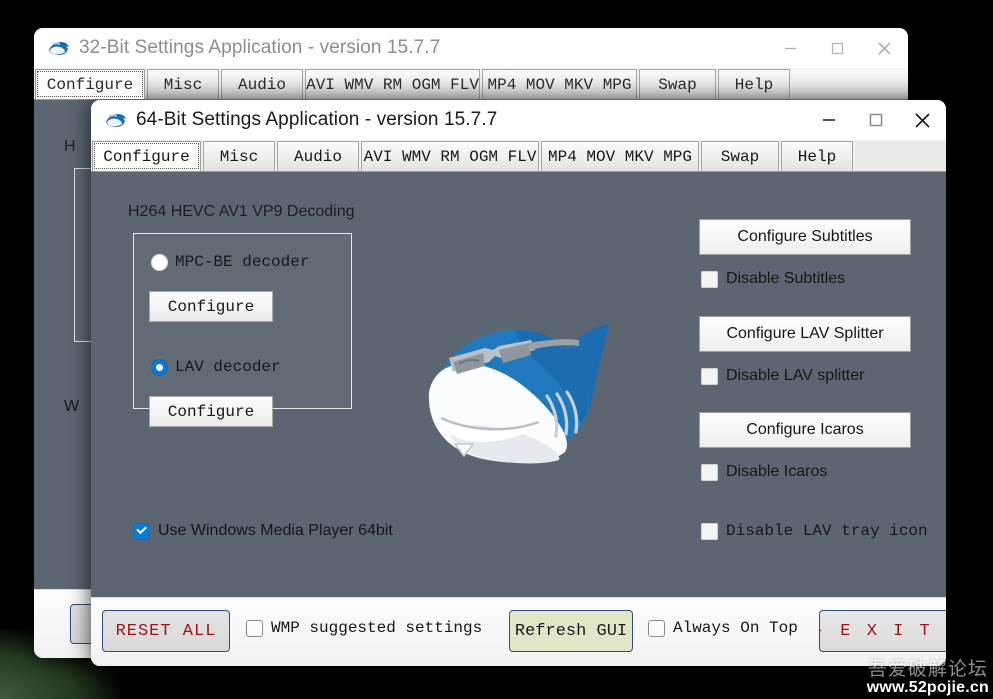 The image size is (993, 699). I want to click on disable-subtitles-checkbox, so click(709, 279).